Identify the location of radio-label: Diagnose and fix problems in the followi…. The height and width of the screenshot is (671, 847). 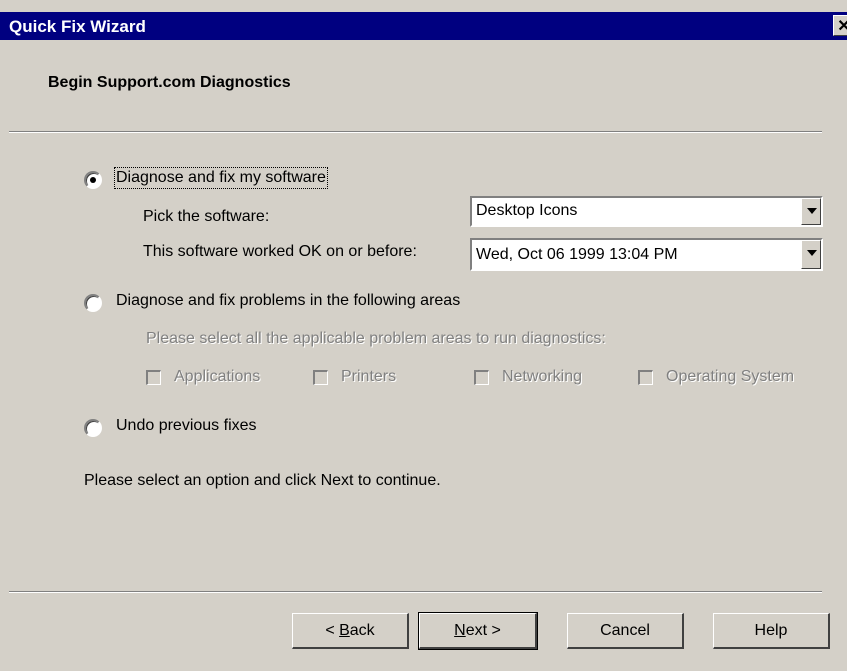
(288, 301).